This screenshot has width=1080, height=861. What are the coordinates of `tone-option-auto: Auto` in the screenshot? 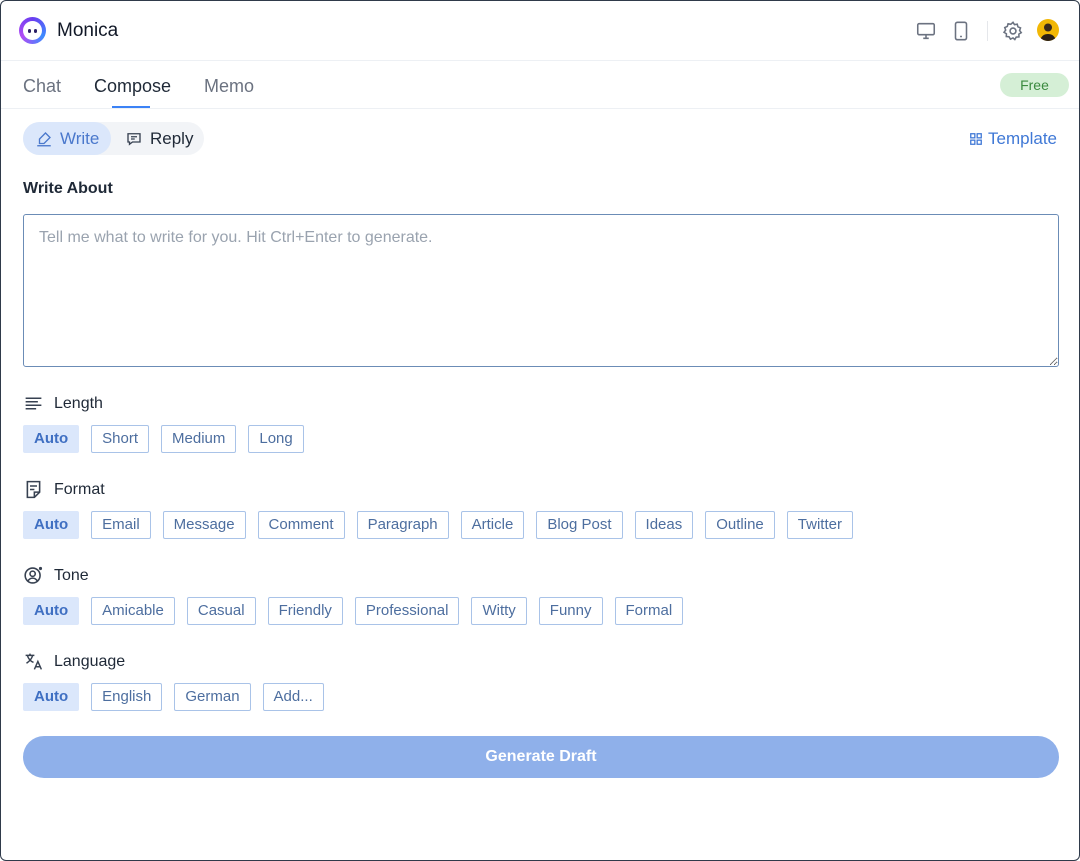 It's located at (51, 611).